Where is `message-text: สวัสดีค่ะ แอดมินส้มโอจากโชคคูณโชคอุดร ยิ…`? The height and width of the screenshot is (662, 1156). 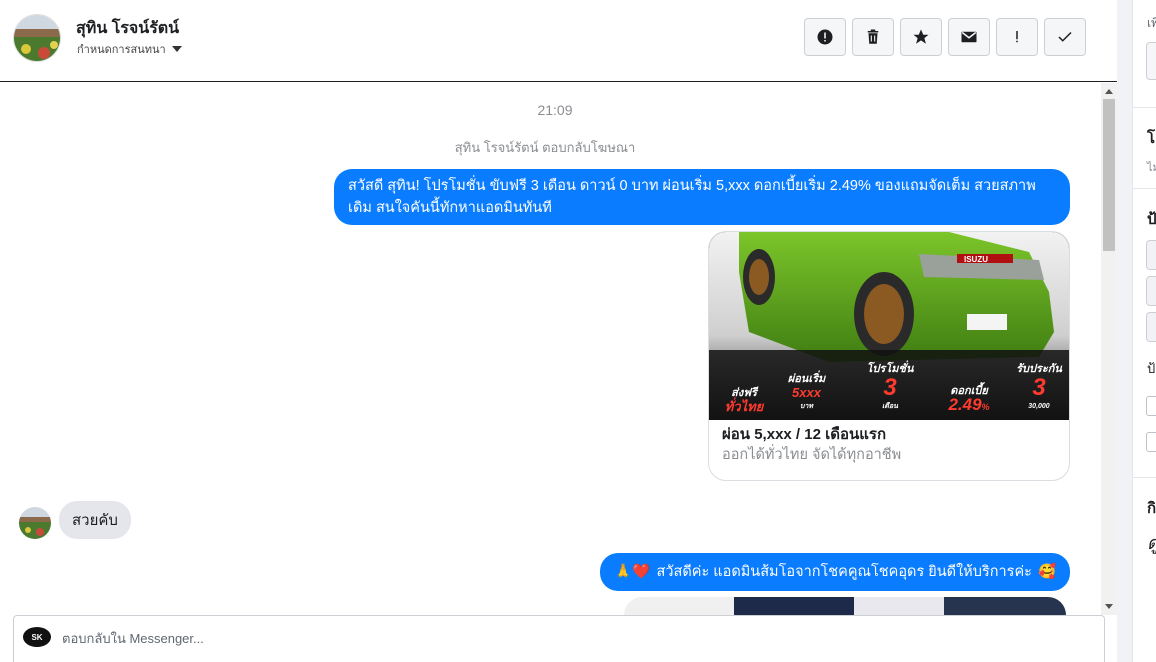 message-text: สวัสดีค่ะ แอดมินส้มโอจากโชคคูณโชคอุดร ยิ… is located at coordinates (844, 572).